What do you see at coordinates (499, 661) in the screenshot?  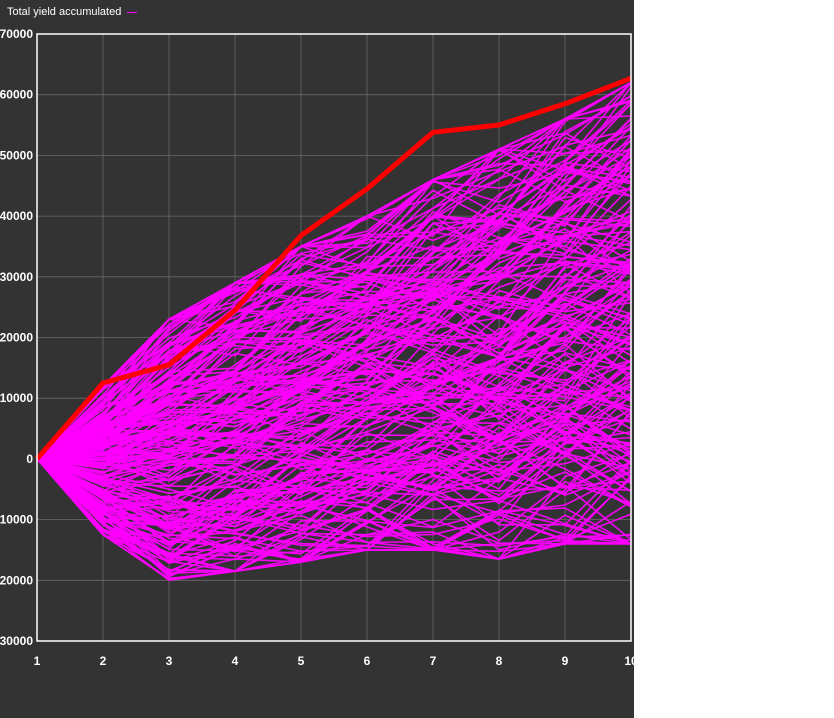 I see `x-tick-label: 8` at bounding box center [499, 661].